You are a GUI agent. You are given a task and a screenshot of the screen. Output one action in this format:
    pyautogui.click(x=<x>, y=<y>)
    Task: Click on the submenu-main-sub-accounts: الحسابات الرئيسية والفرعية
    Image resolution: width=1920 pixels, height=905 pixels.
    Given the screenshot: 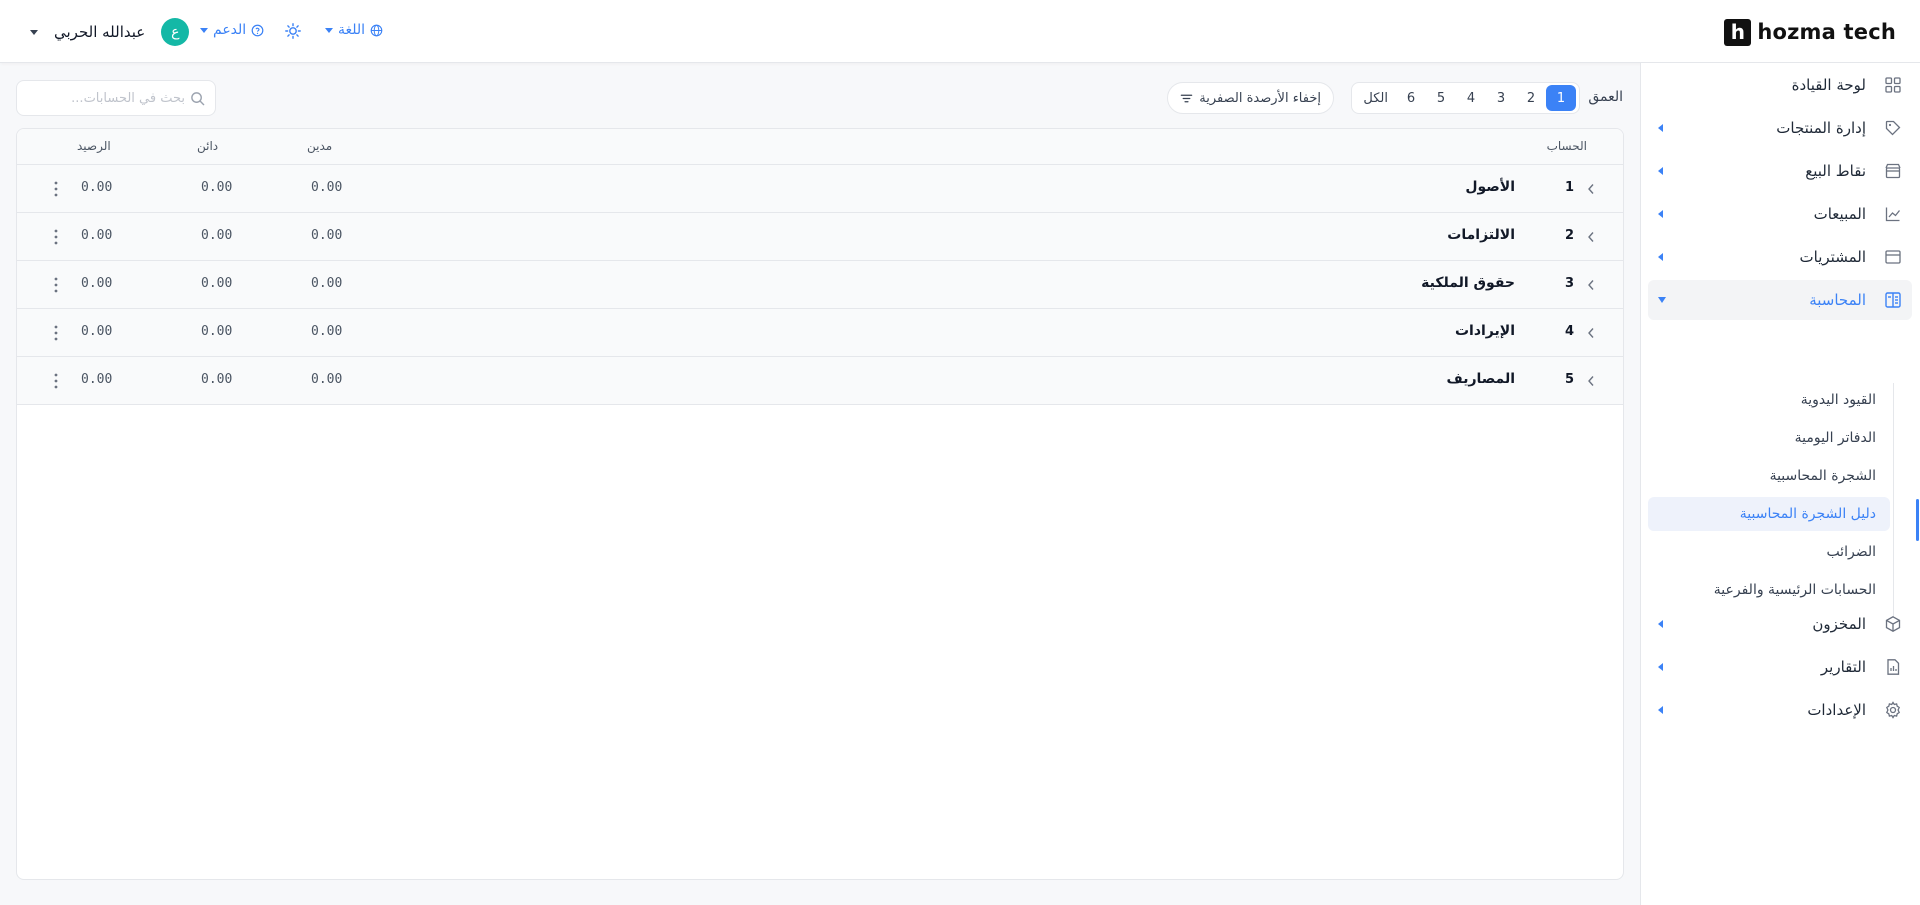 What is the action you would take?
    pyautogui.click(x=1769, y=590)
    